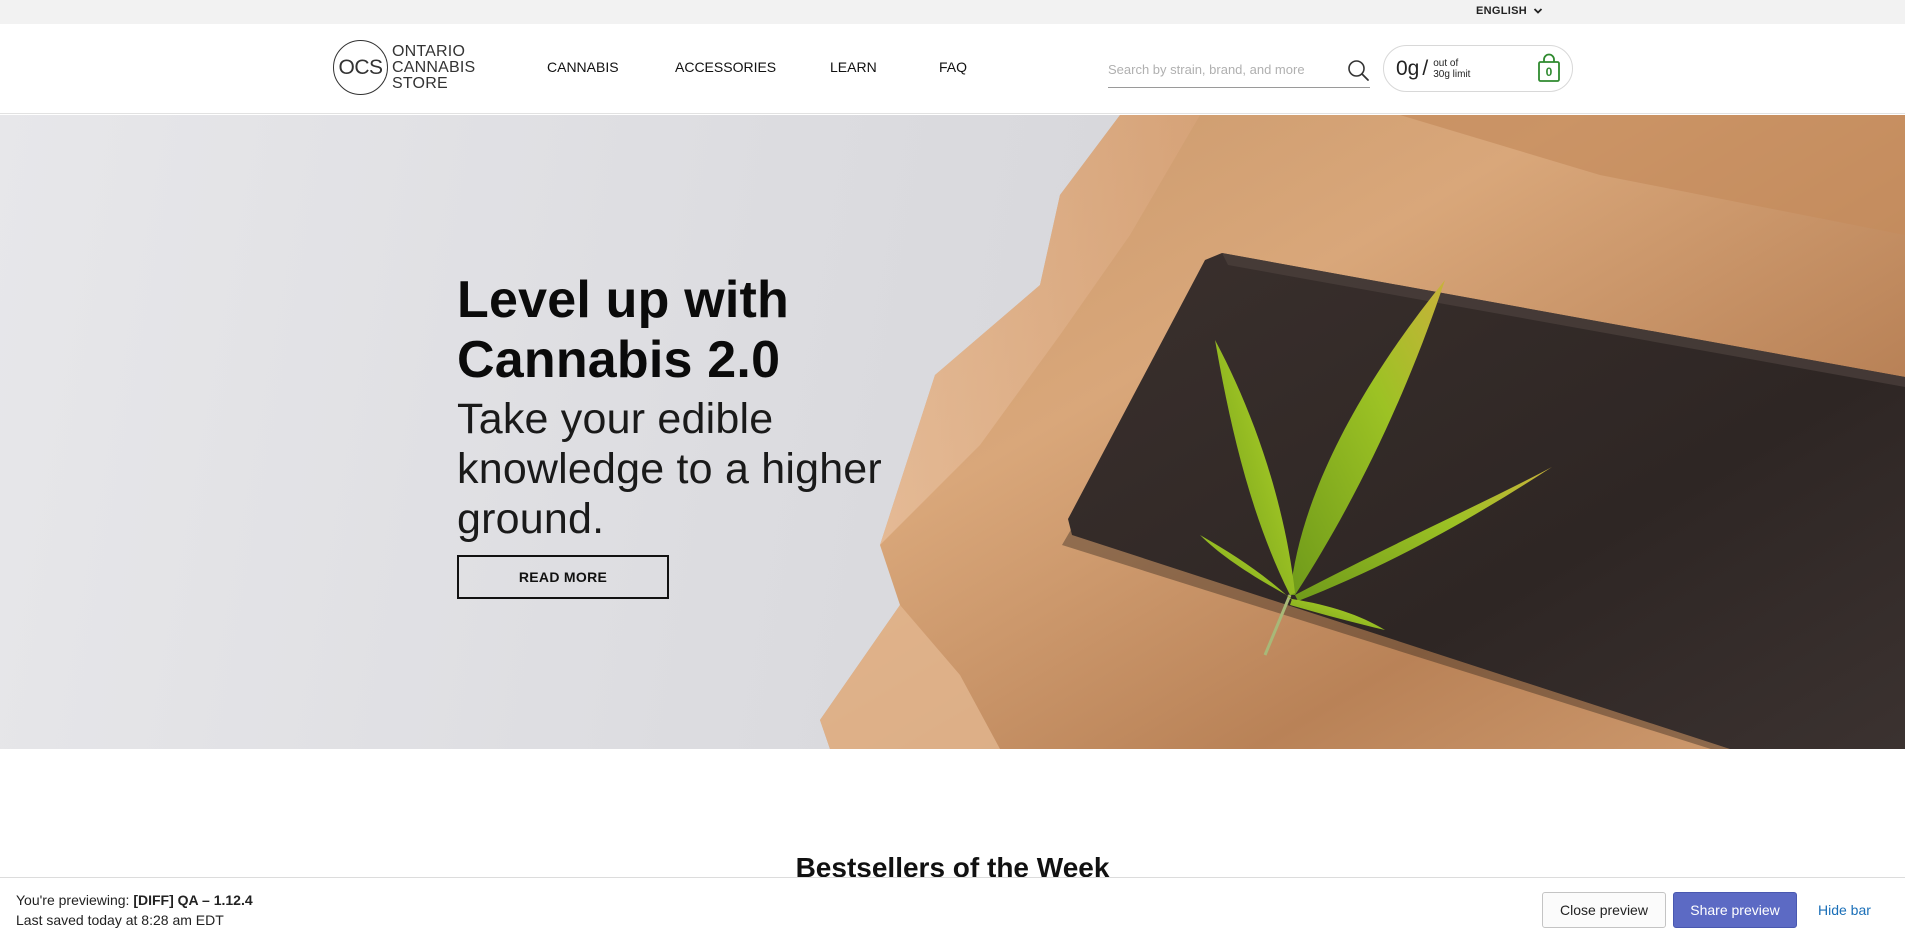 This screenshot has height=939, width=1905. What do you see at coordinates (73, 900) in the screenshot?
I see `preview-prefix: You're previewing:` at bounding box center [73, 900].